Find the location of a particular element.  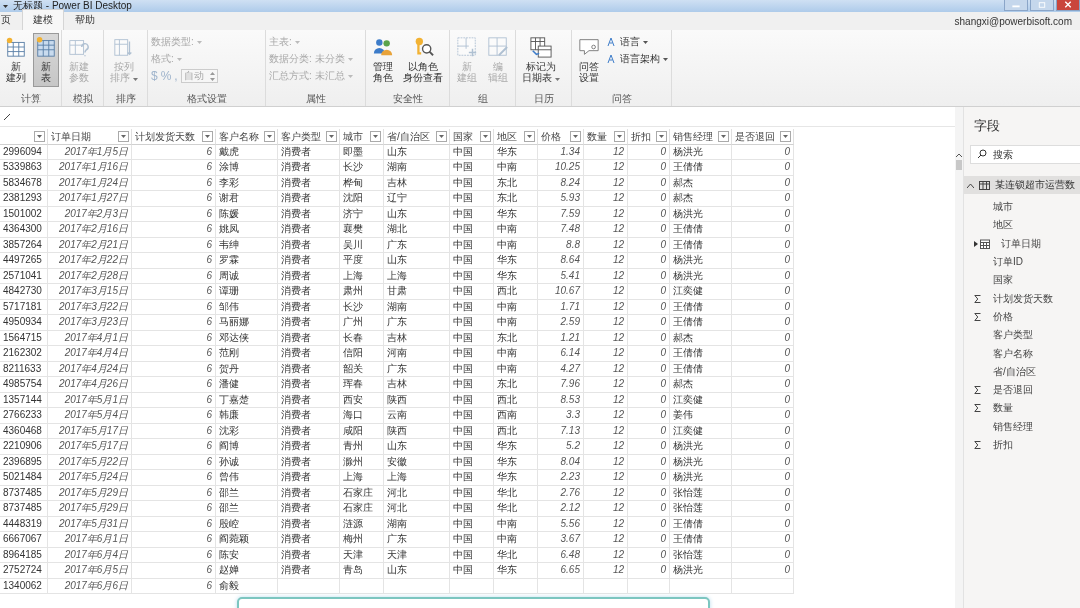

caret-icon is located at coordinates (5, 6).